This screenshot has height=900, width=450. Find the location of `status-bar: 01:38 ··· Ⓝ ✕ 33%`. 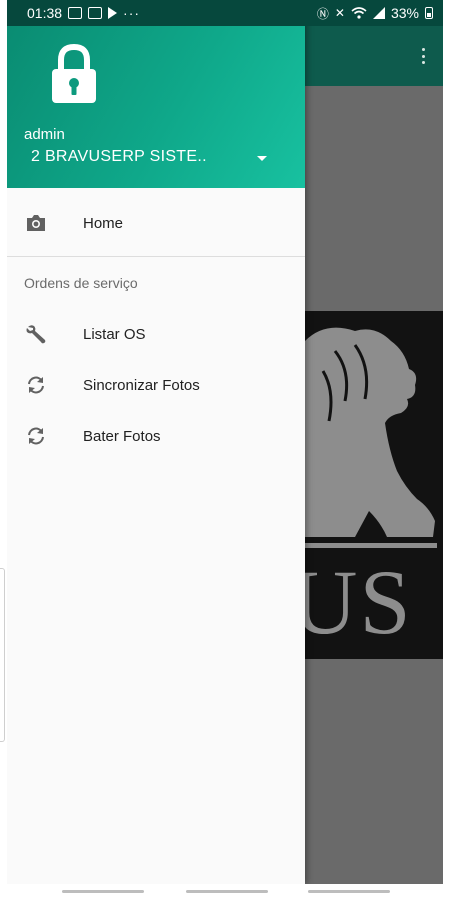

status-bar: 01:38 ··· Ⓝ ✕ 33% is located at coordinates (225, 13).